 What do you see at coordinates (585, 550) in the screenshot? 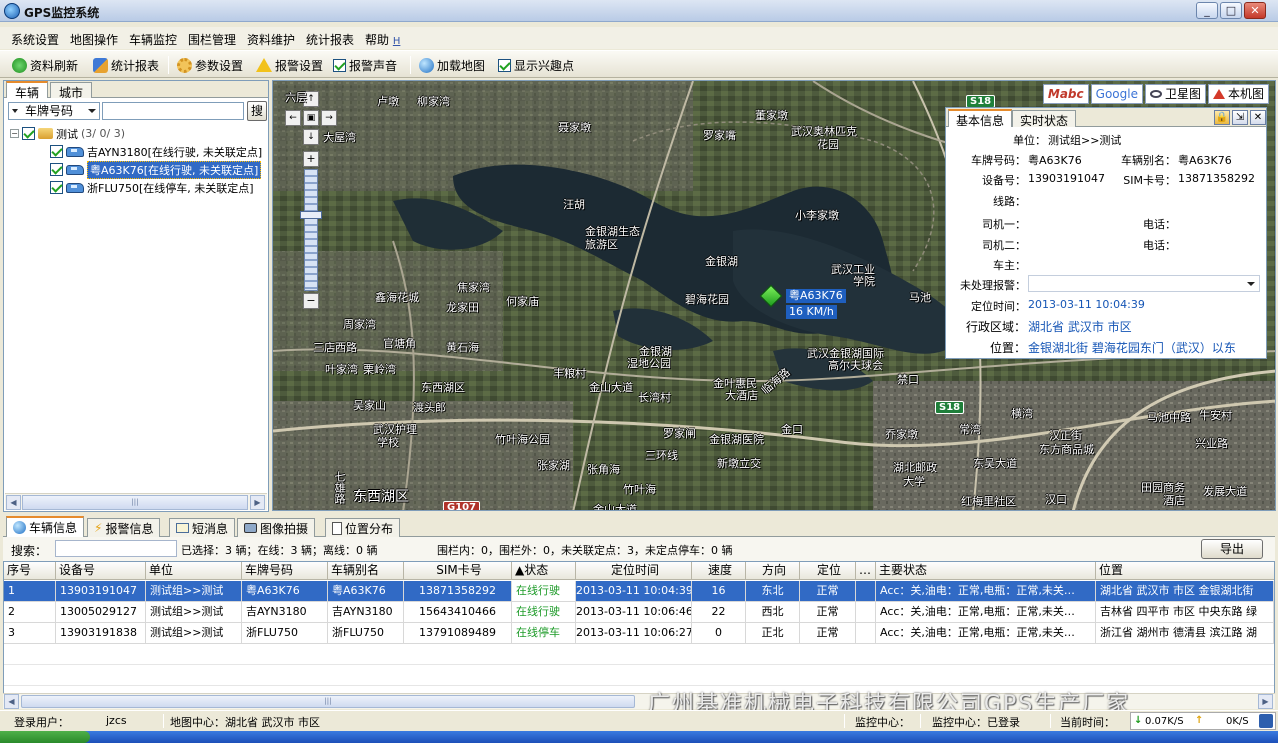
I see `fence-summary: 围栏内：0，围栏外：0，未关联定点：3，未定点停车：0 辆` at bounding box center [585, 550].